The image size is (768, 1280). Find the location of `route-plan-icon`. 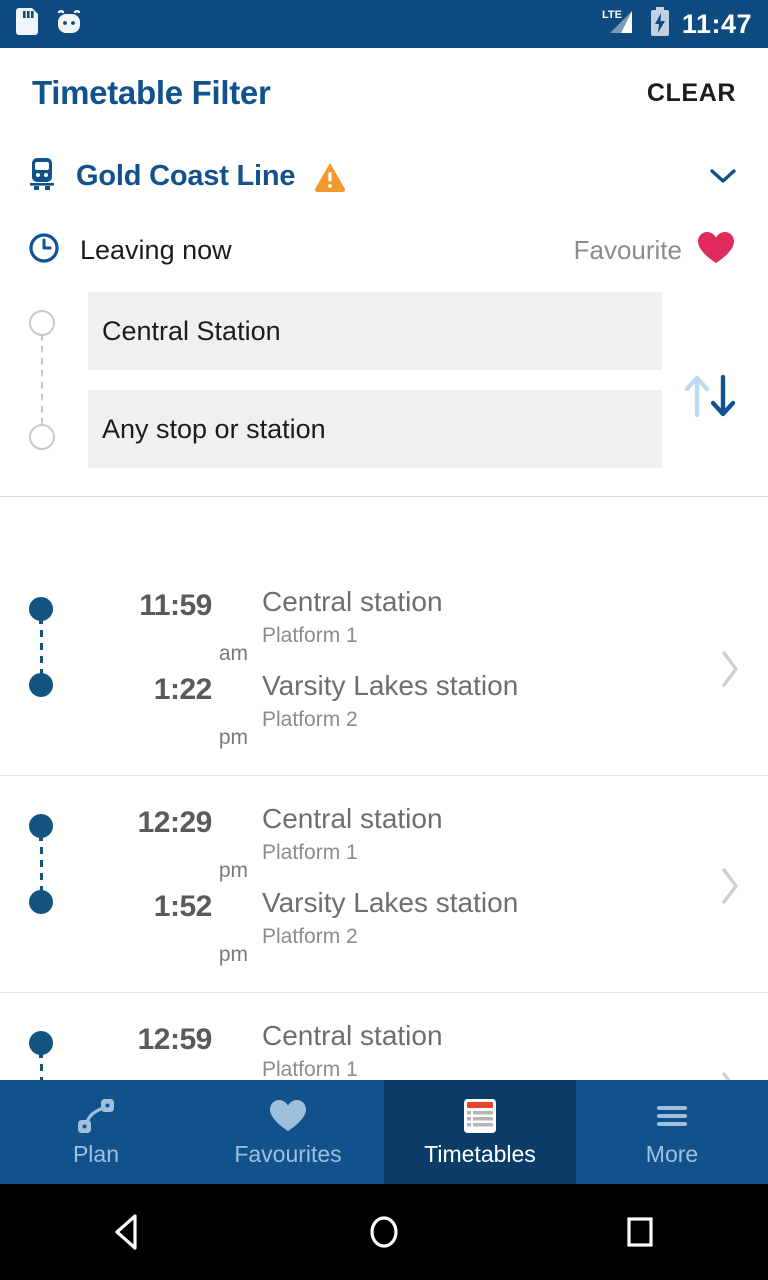

route-plan-icon is located at coordinates (96, 1116).